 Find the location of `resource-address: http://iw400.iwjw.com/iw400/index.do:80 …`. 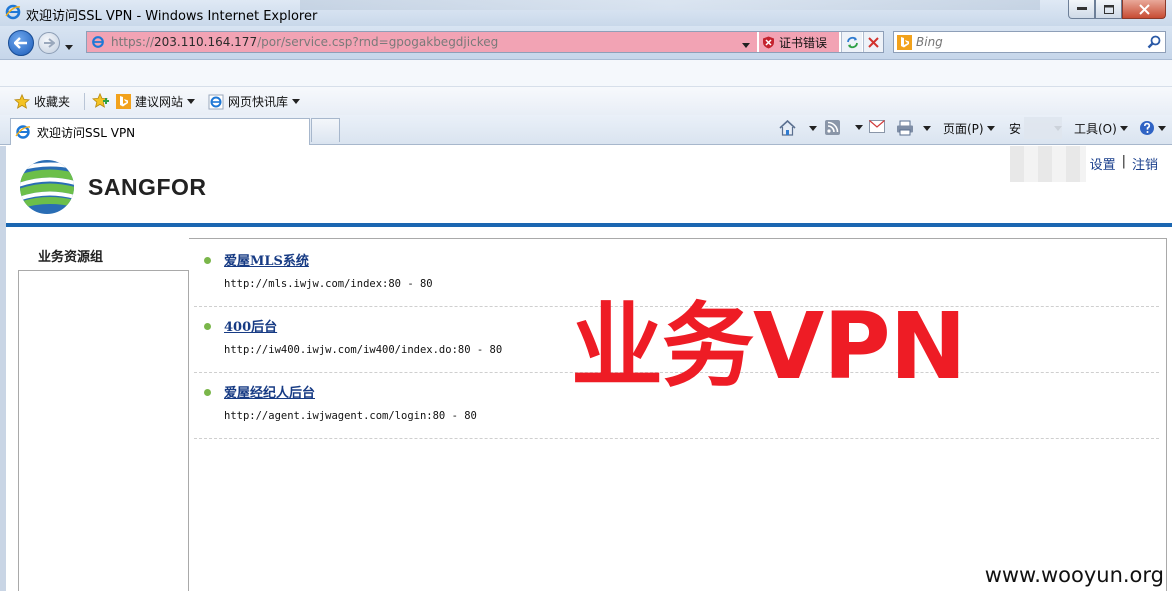

resource-address: http://iw400.iwjw.com/iw400/index.do:80 … is located at coordinates (363, 350).